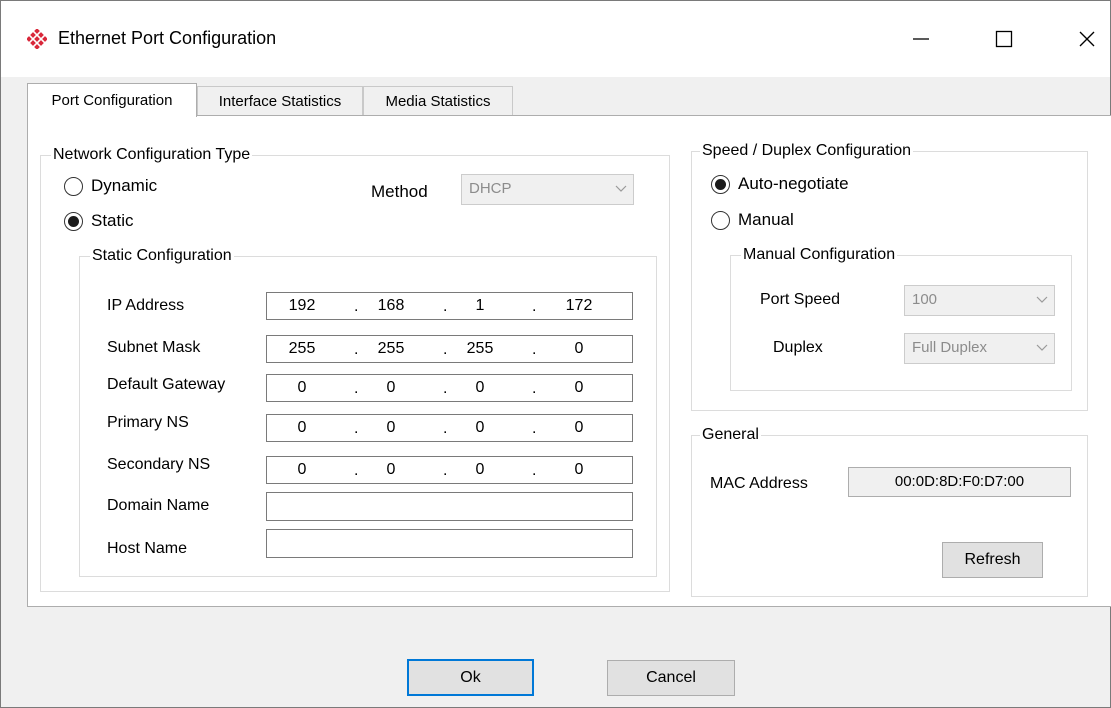 This screenshot has width=1111, height=708. Describe the element at coordinates (159, 464) in the screenshot. I see `secondary-ns-label: Secondary NS` at that location.